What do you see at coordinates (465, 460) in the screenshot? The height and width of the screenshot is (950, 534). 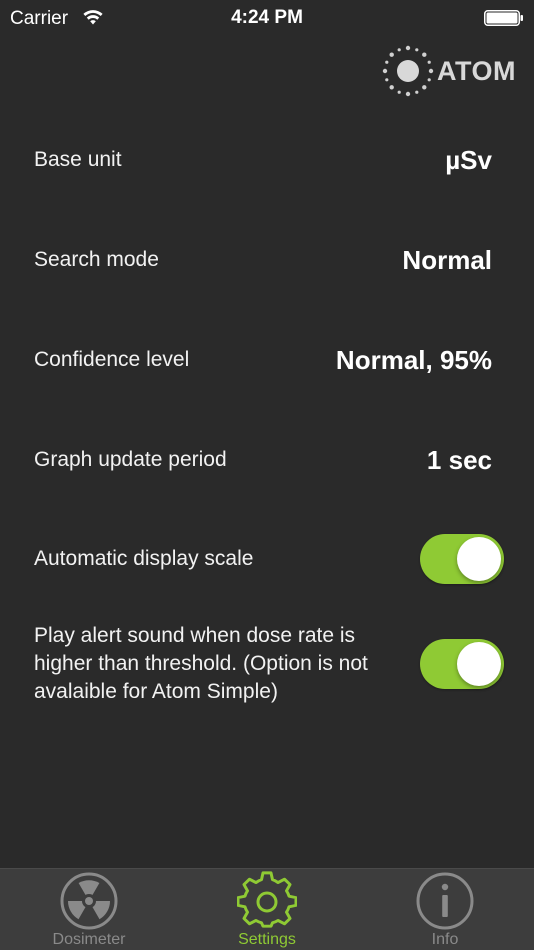 I see `graph-update-period-value: 1 sec` at bounding box center [465, 460].